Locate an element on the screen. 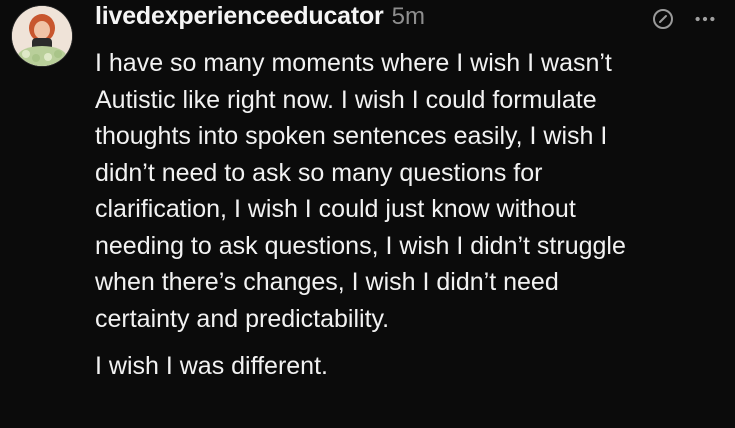 This screenshot has height=428, width=735. avatar is located at coordinates (42, 36).